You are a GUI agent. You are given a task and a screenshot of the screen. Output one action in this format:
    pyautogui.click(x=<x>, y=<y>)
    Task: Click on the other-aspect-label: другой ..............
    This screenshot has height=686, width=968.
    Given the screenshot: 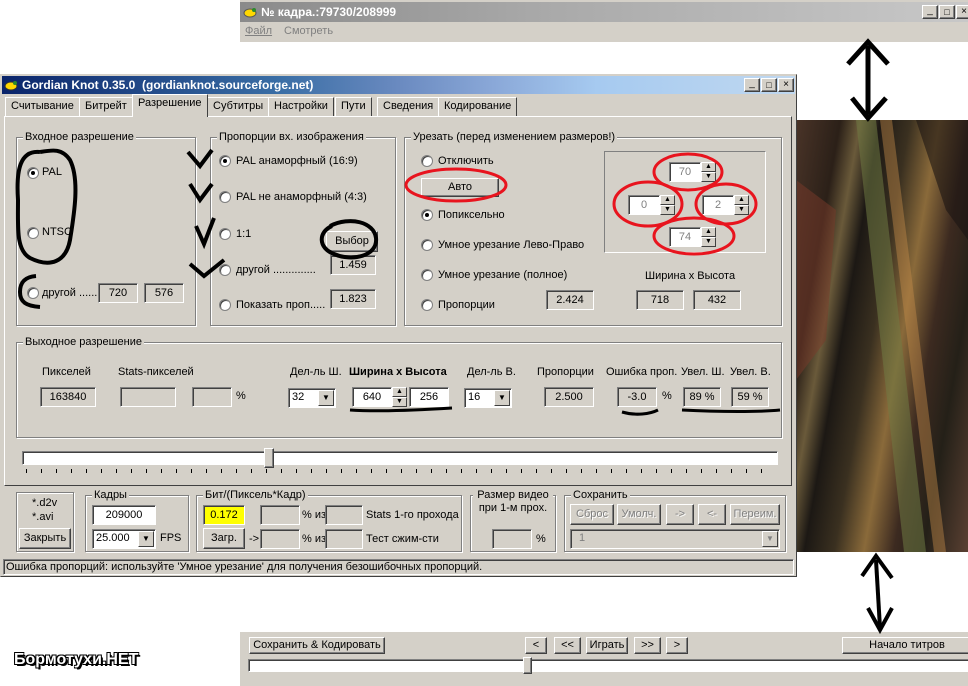 What is the action you would take?
    pyautogui.click(x=276, y=270)
    